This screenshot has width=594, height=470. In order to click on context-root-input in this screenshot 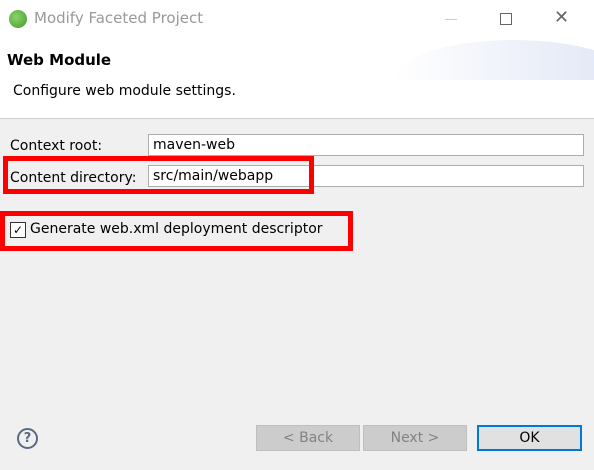, I will do `click(366, 145)`.